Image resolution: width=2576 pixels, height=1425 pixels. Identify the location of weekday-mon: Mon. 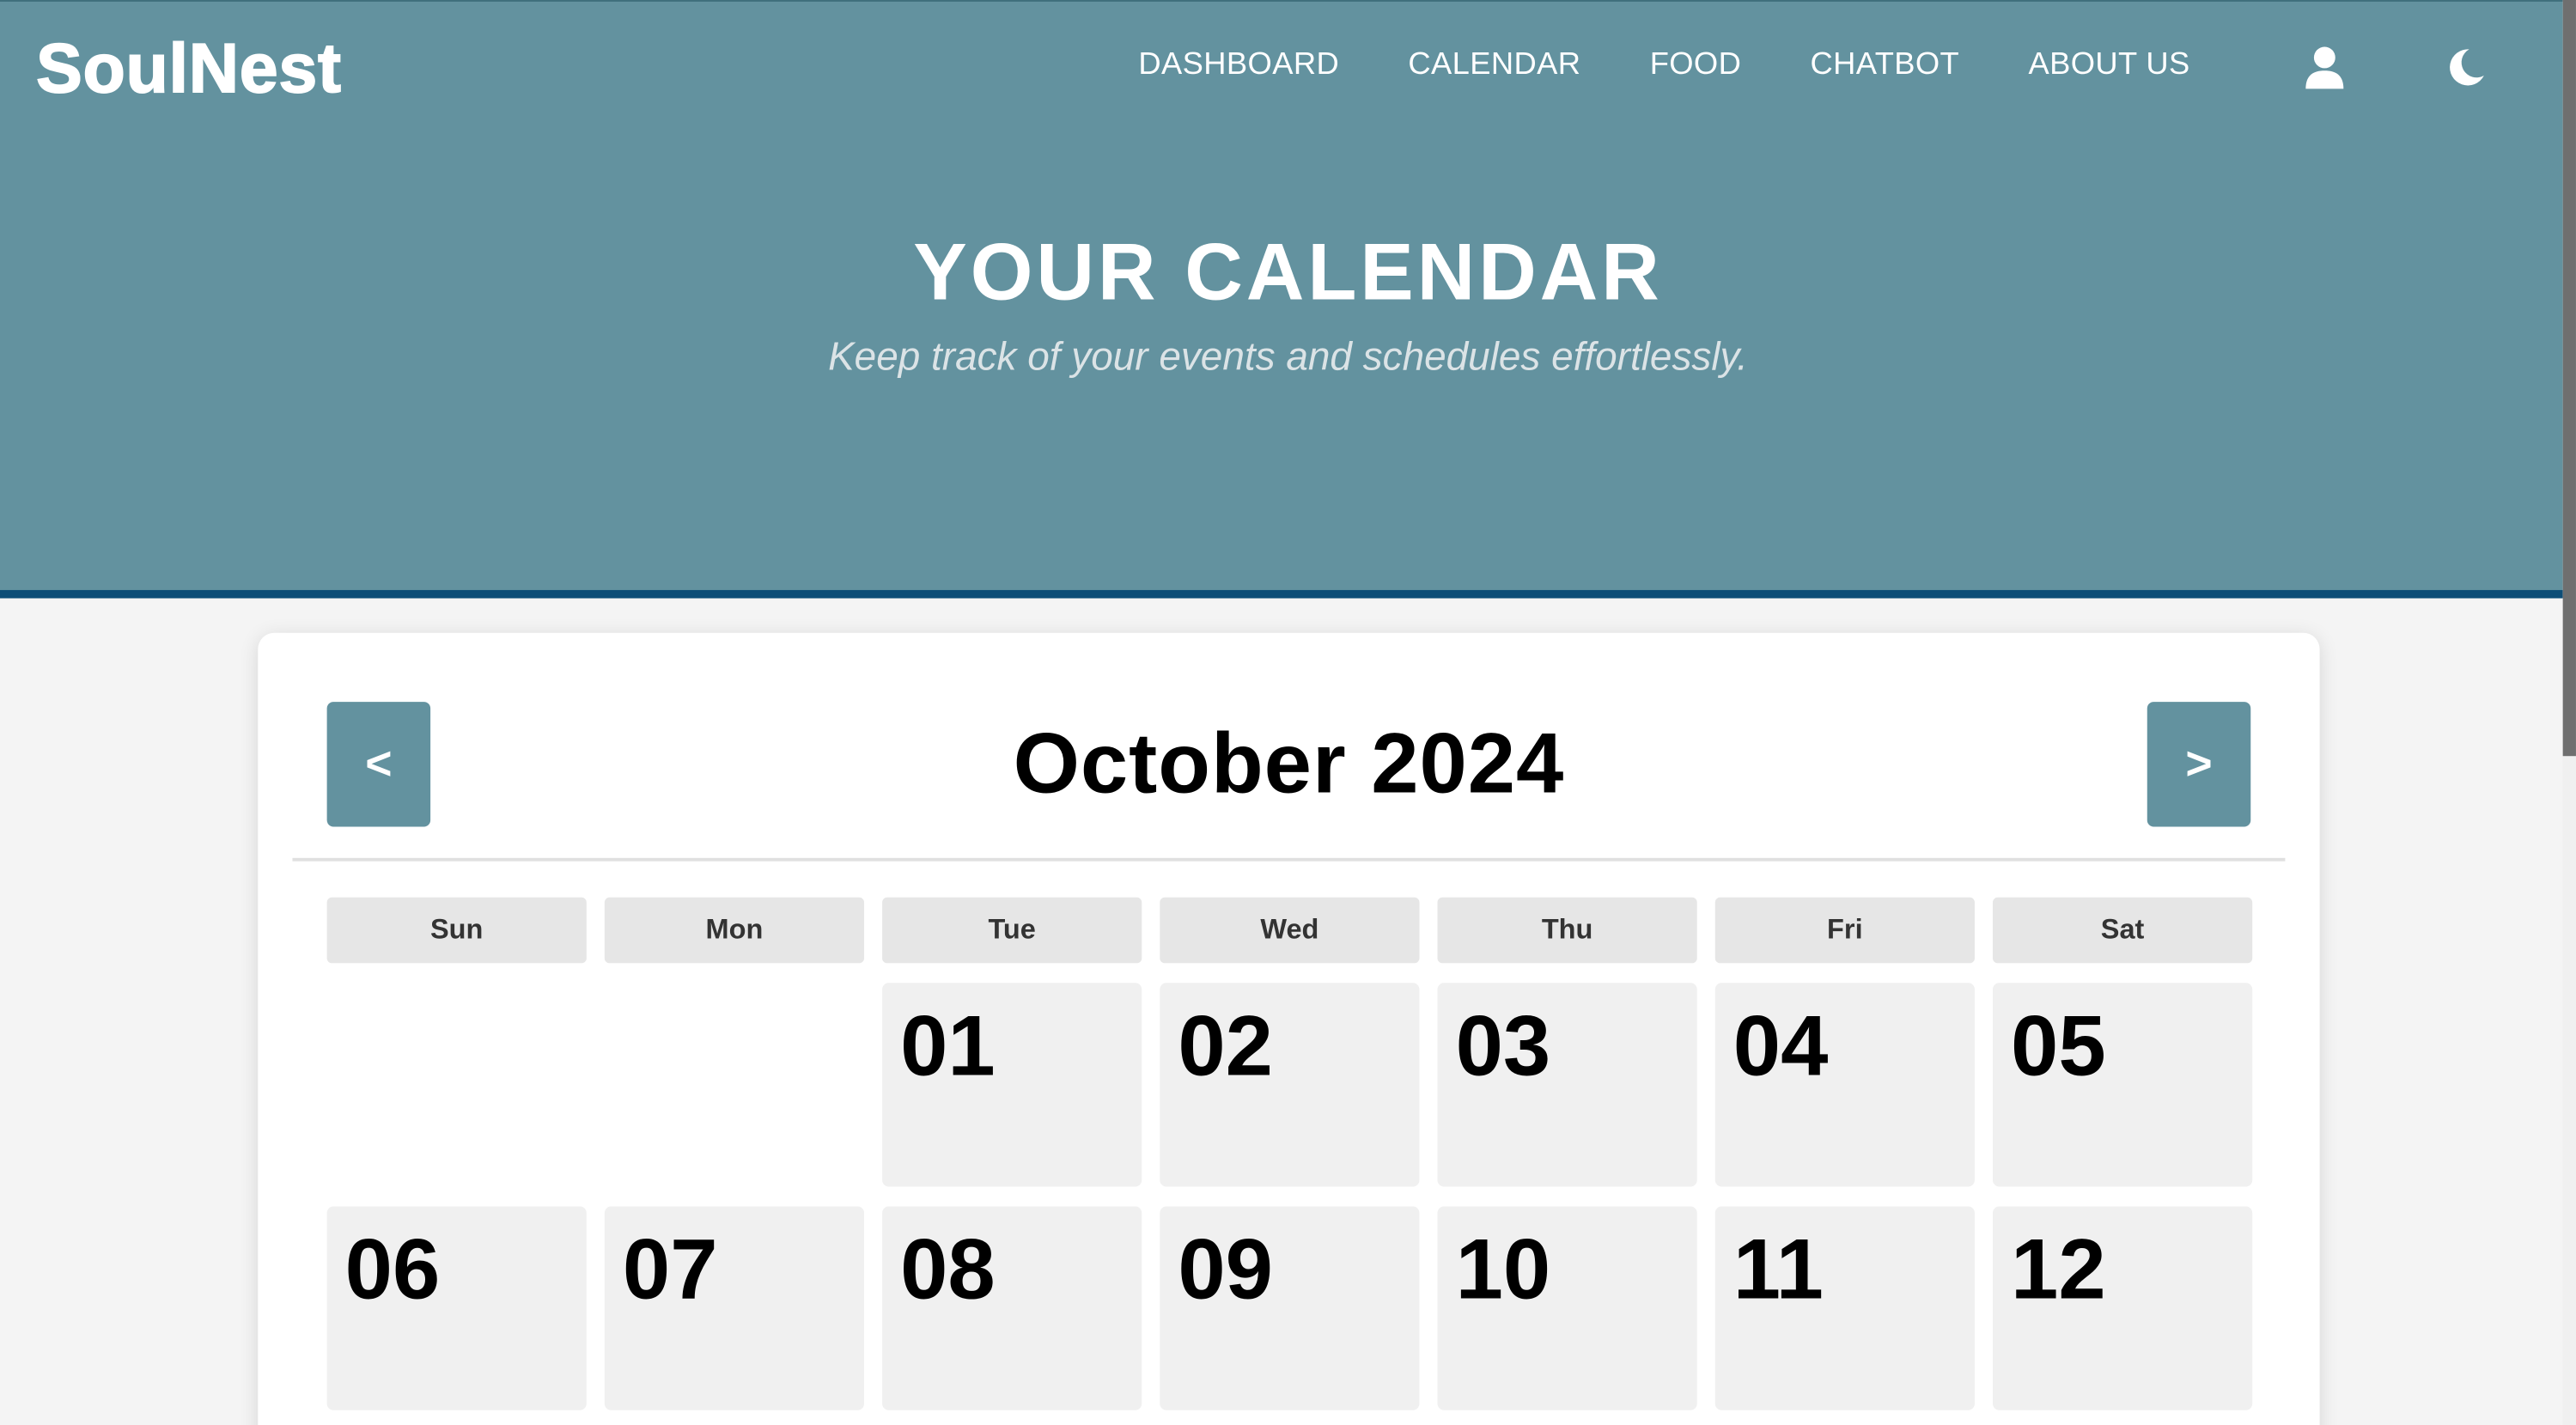
(734, 931).